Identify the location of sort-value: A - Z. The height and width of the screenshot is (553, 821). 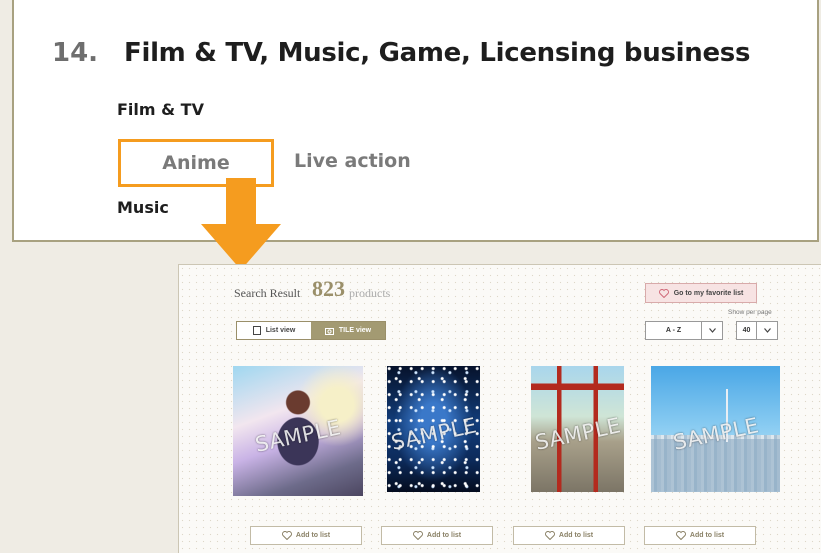
(673, 330).